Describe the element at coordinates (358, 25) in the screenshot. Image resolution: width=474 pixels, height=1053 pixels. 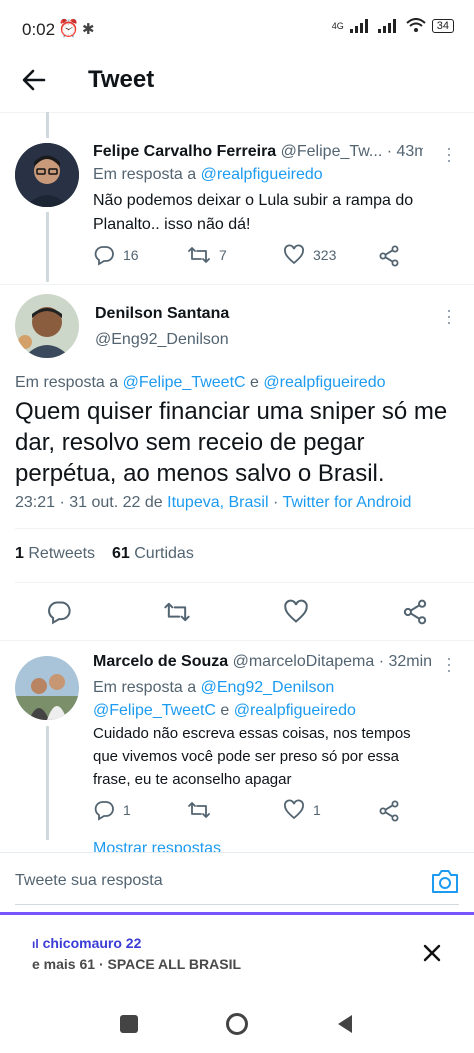
I see `signal-icon` at that location.